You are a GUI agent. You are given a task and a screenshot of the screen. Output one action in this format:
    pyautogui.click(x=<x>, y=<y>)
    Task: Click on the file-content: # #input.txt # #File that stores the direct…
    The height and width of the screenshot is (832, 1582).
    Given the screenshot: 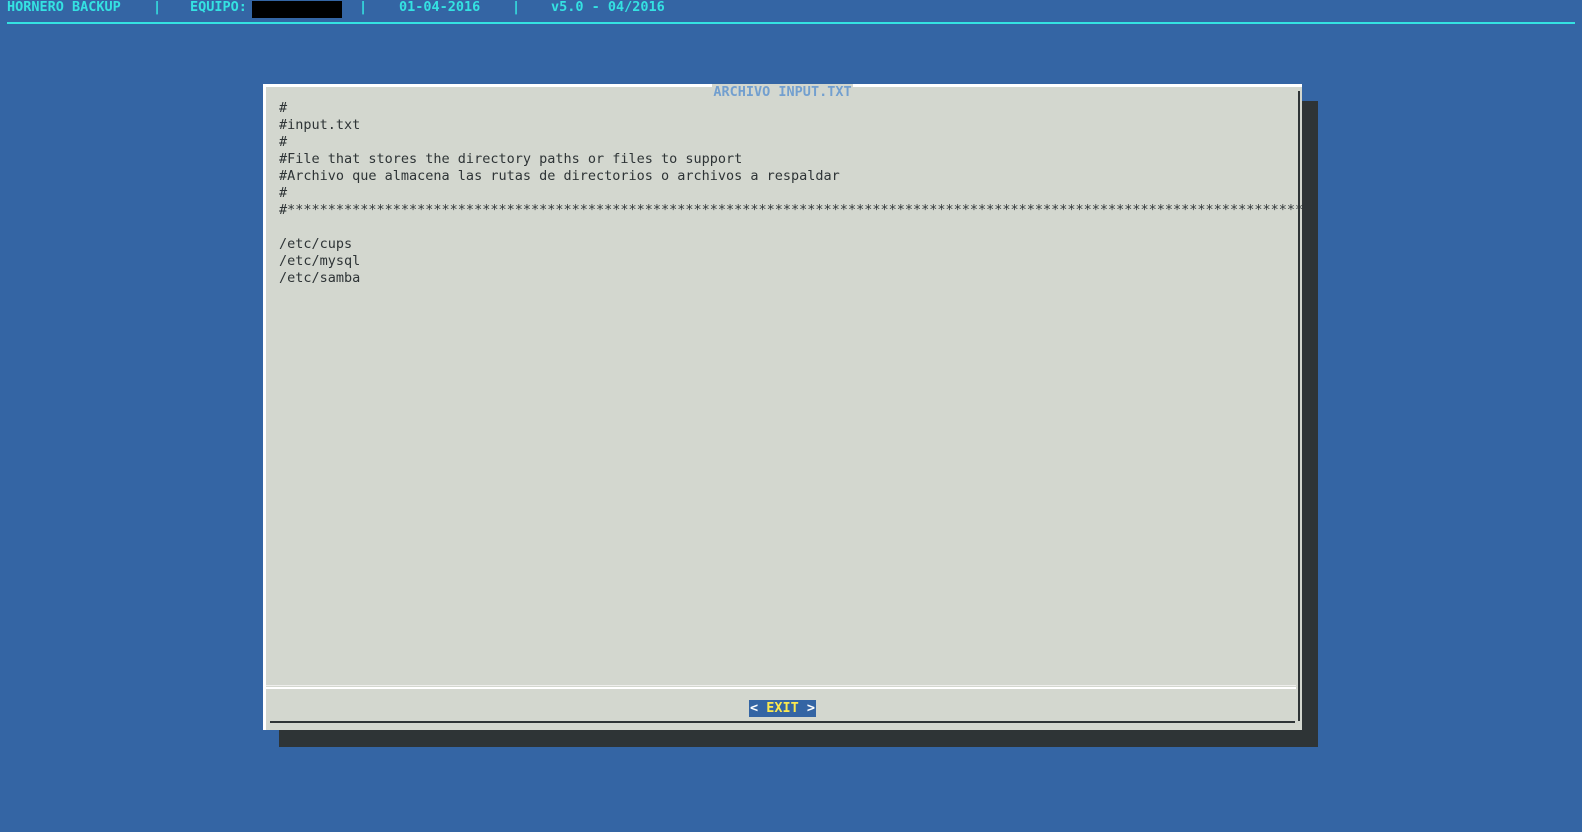 What is the action you would take?
    pyautogui.click(x=791, y=193)
    